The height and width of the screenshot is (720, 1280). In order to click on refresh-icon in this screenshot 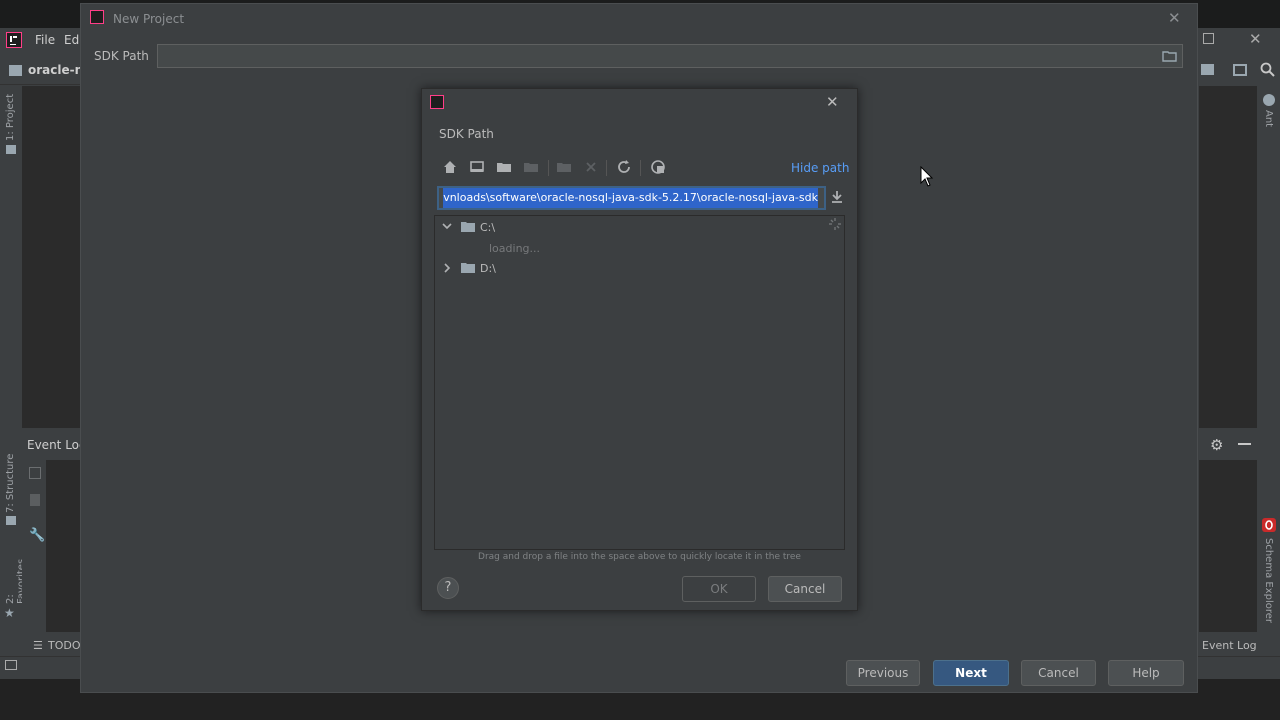, I will do `click(625, 168)`.